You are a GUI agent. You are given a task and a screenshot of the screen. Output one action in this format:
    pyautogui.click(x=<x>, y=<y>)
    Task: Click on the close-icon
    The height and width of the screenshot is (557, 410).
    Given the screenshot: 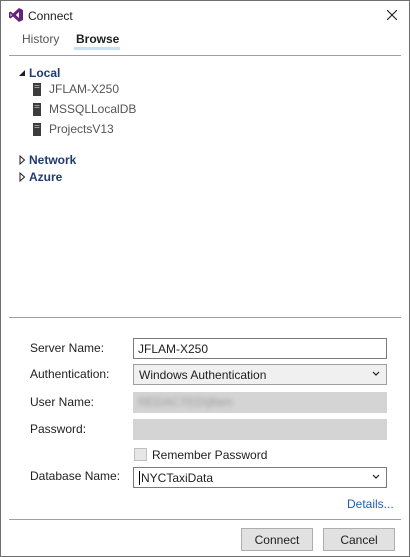 What is the action you would take?
    pyautogui.click(x=392, y=15)
    